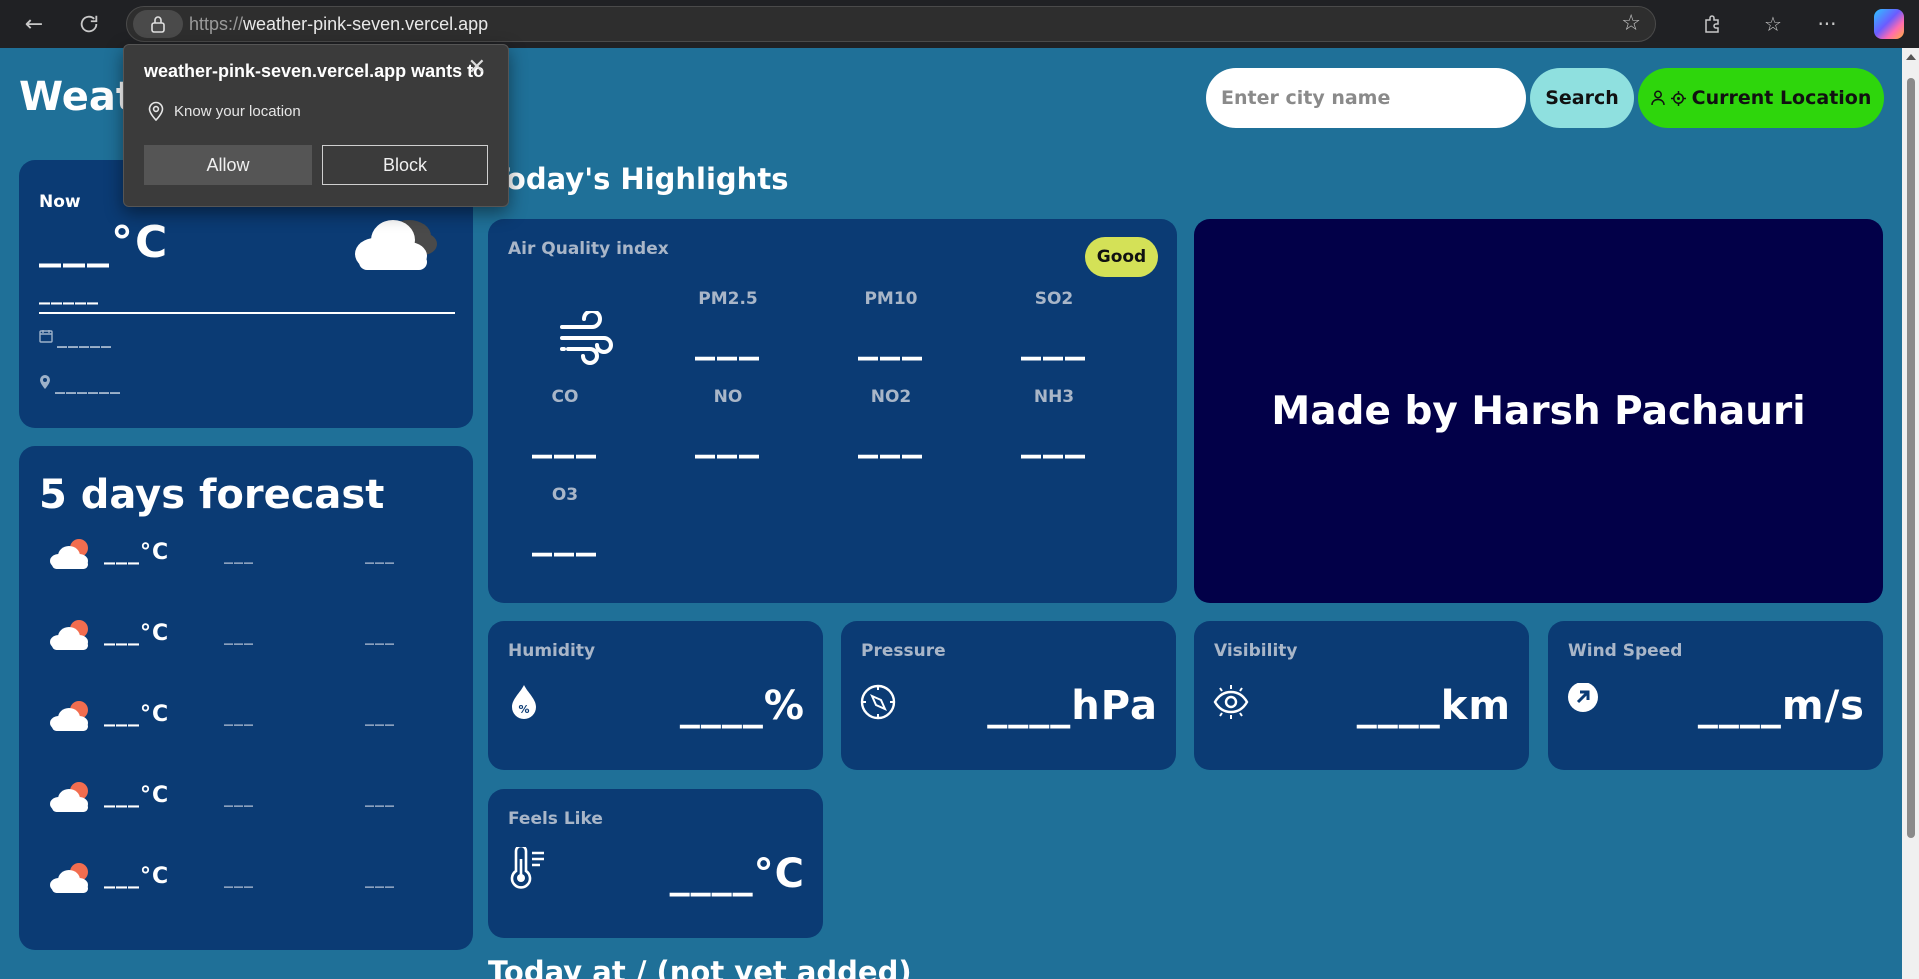 Image resolution: width=1919 pixels, height=979 pixels. Describe the element at coordinates (1889, 24) in the screenshot. I see `copilot-icon` at that location.